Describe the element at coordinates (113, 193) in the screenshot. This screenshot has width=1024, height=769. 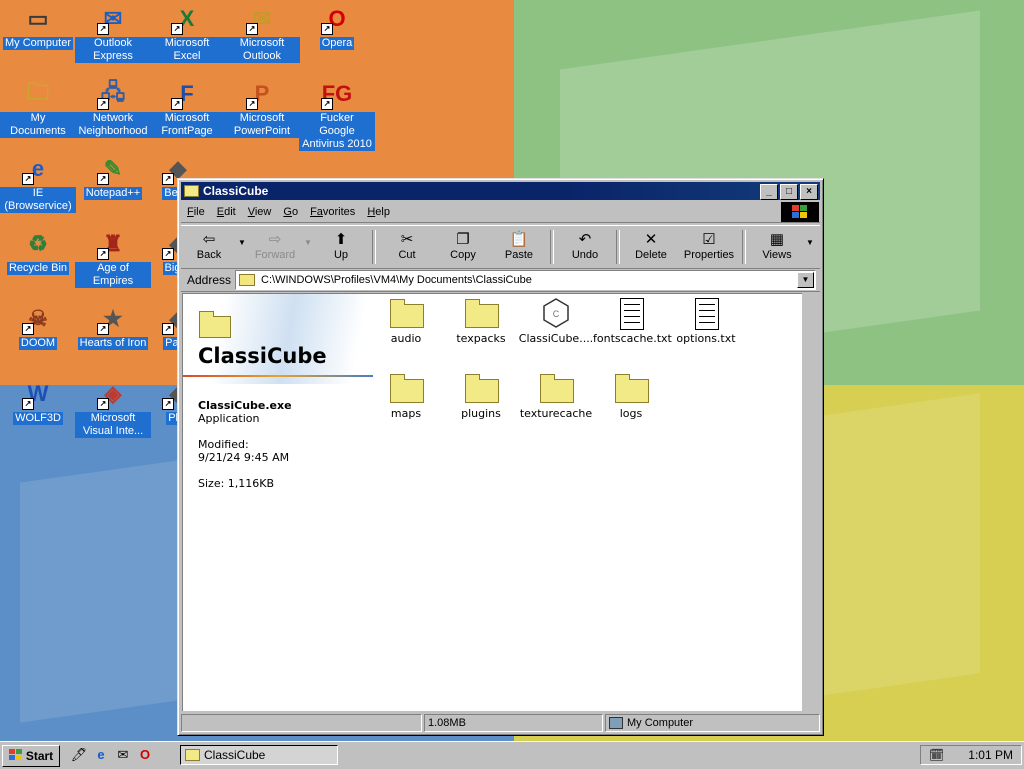
I see `desktop-icon-label: Notepad++` at that location.